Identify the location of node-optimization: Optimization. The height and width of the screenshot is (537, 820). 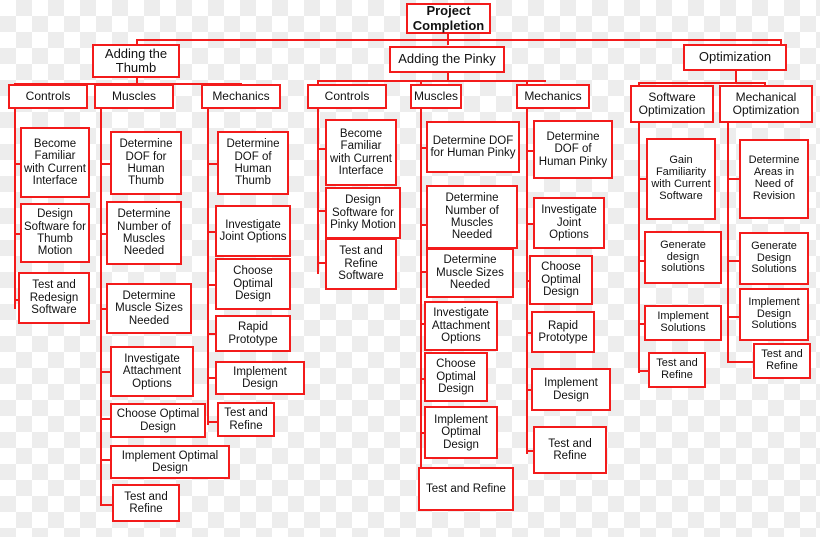
(735, 57).